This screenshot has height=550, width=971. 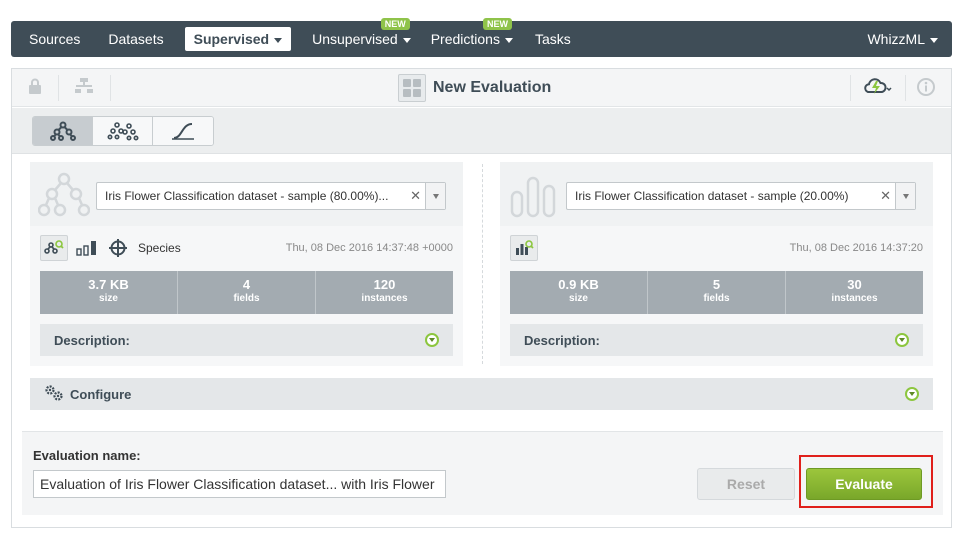 I want to click on cloud-power-icon, so click(x=879, y=89).